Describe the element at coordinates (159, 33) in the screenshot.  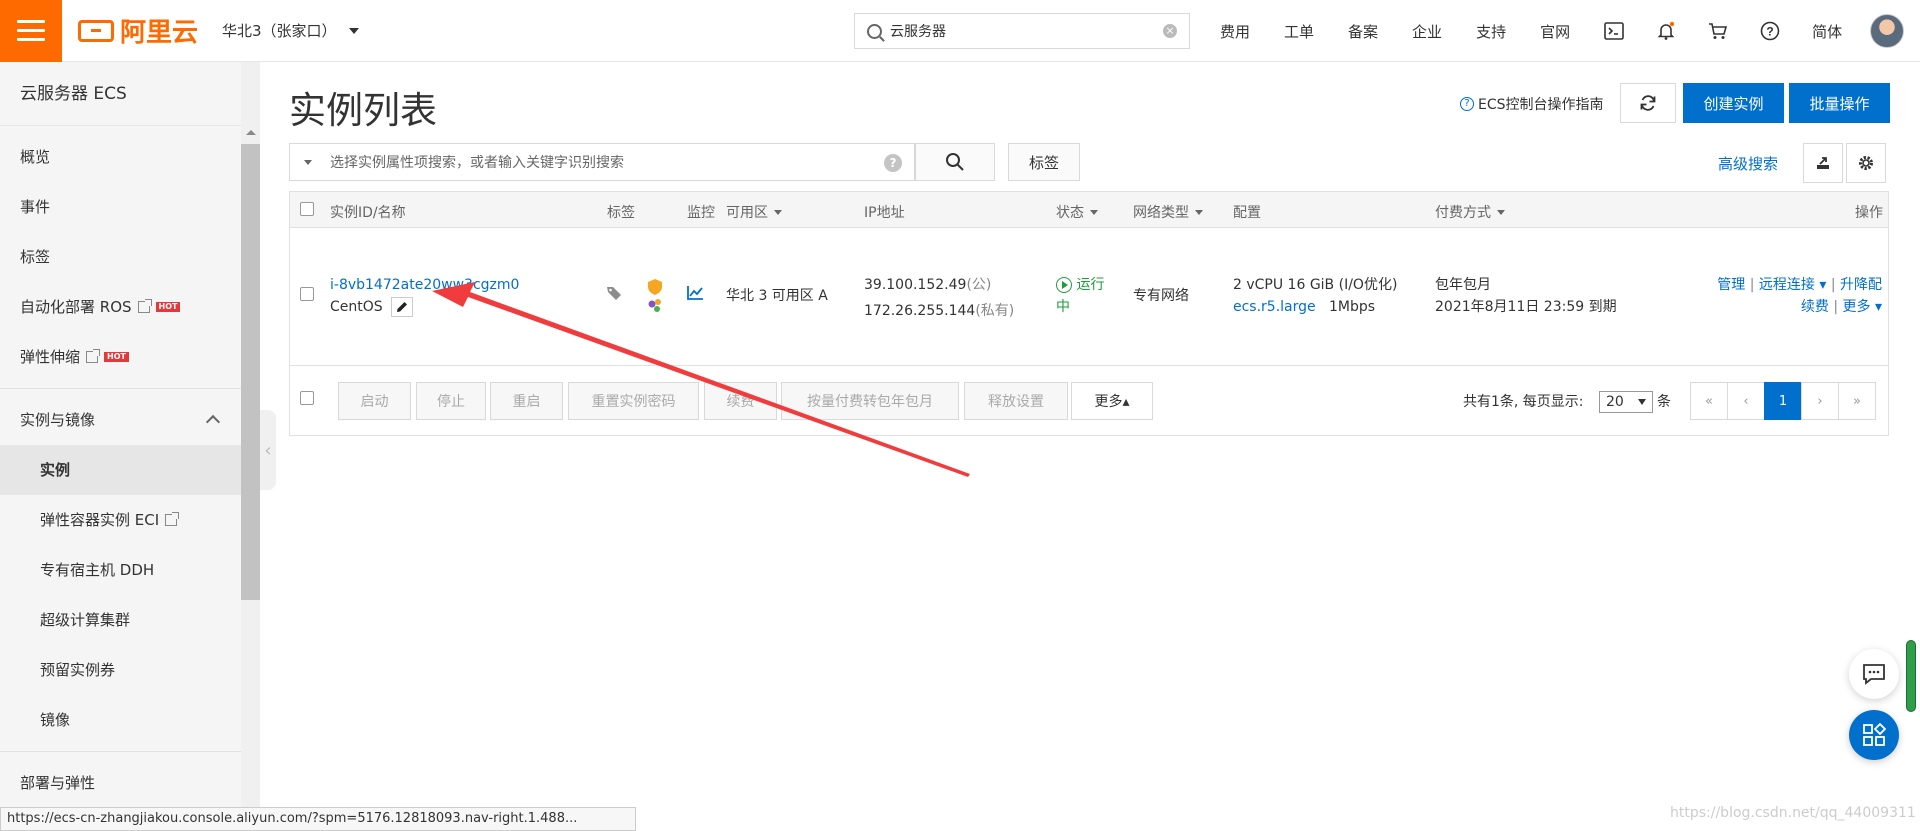
I see `logo-text: 阿里云` at that location.